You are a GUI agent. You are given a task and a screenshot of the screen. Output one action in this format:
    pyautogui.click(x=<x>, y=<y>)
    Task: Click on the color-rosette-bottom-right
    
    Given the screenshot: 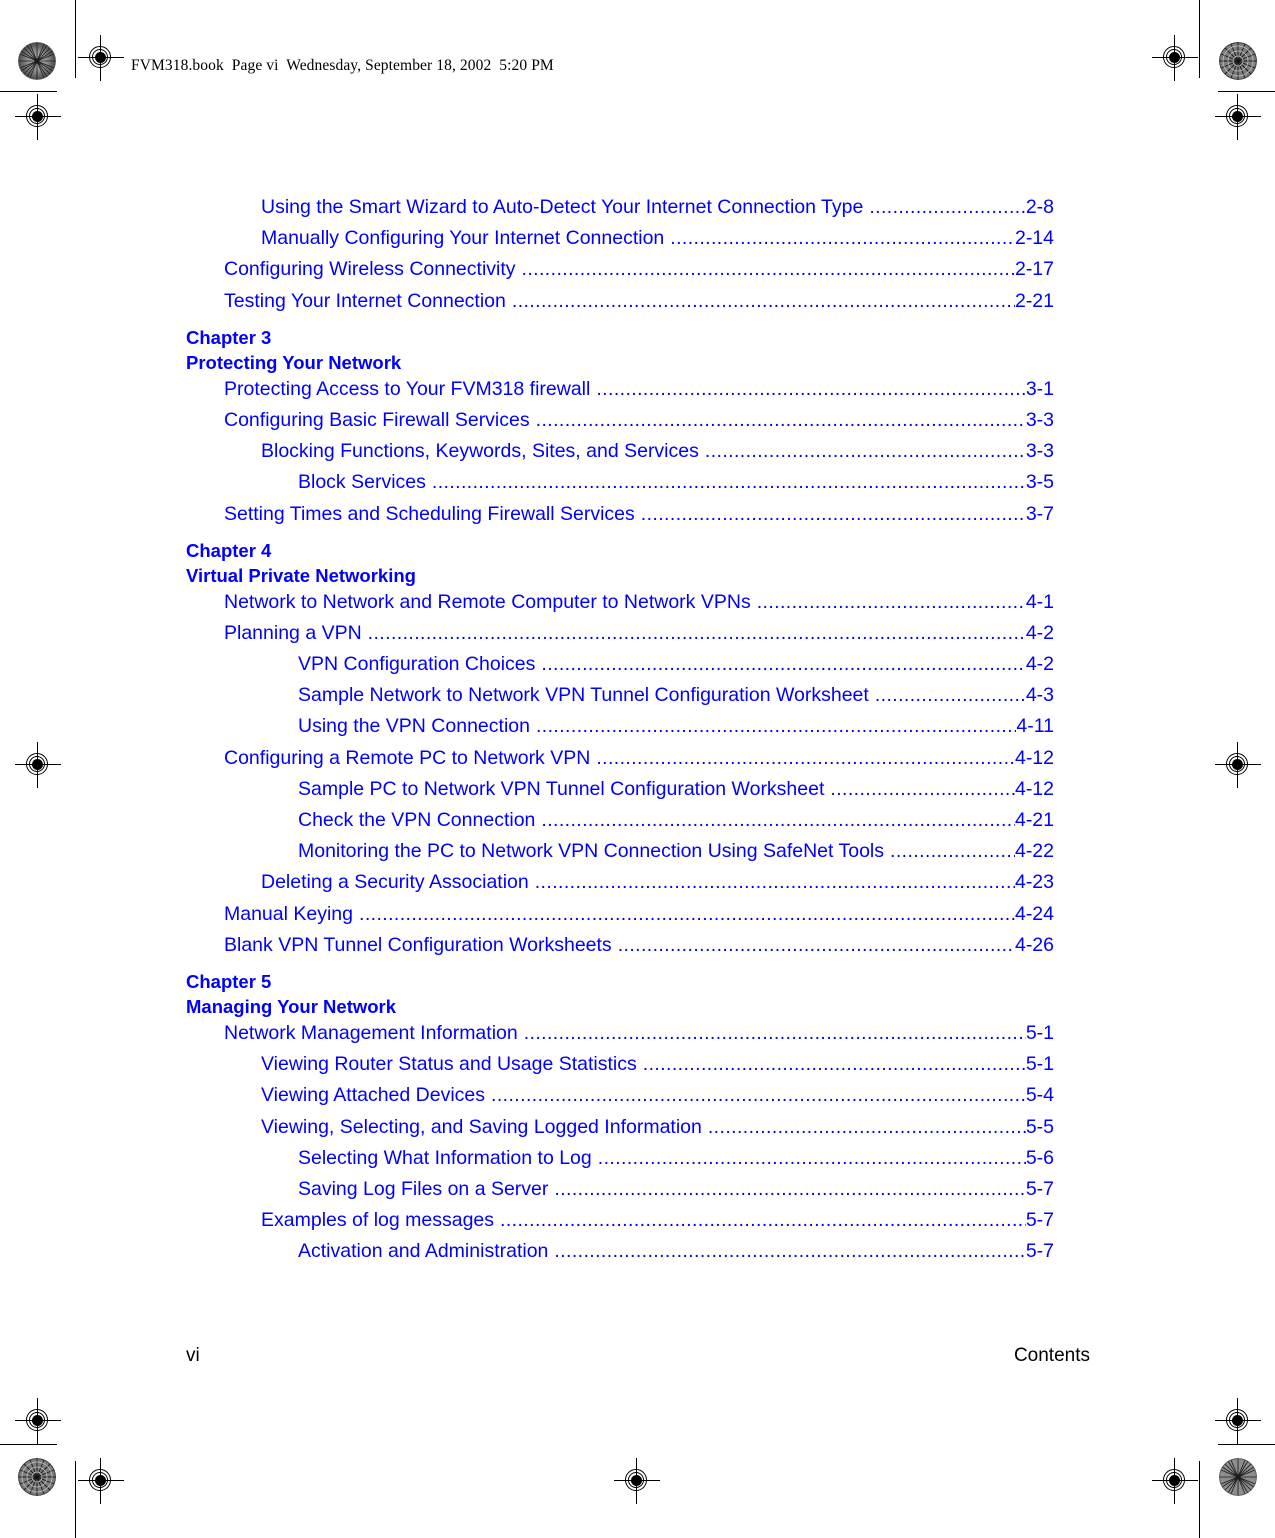 What is the action you would take?
    pyautogui.click(x=1238, y=1477)
    